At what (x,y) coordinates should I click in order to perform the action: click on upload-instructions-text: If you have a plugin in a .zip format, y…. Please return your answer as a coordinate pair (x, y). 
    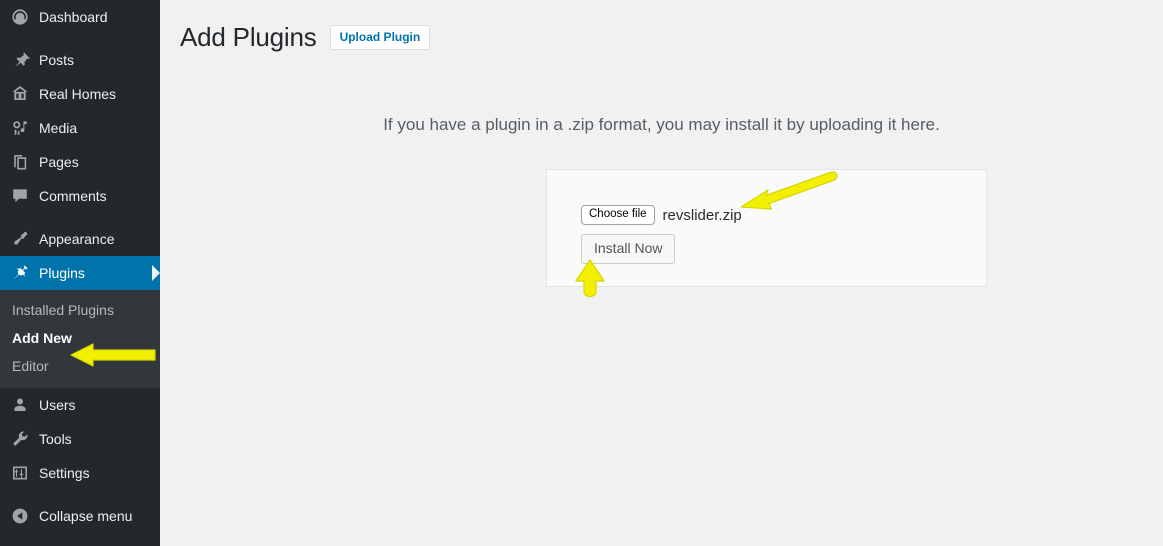
    Looking at the image, I should click on (661, 124).